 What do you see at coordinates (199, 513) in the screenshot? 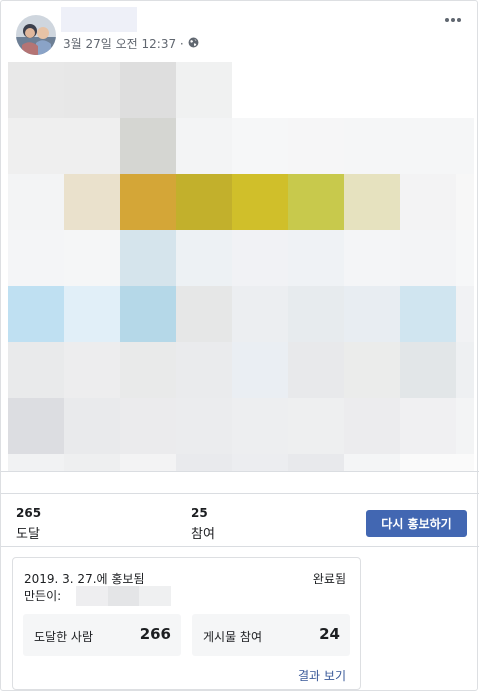
I see `engagement-value: 25` at bounding box center [199, 513].